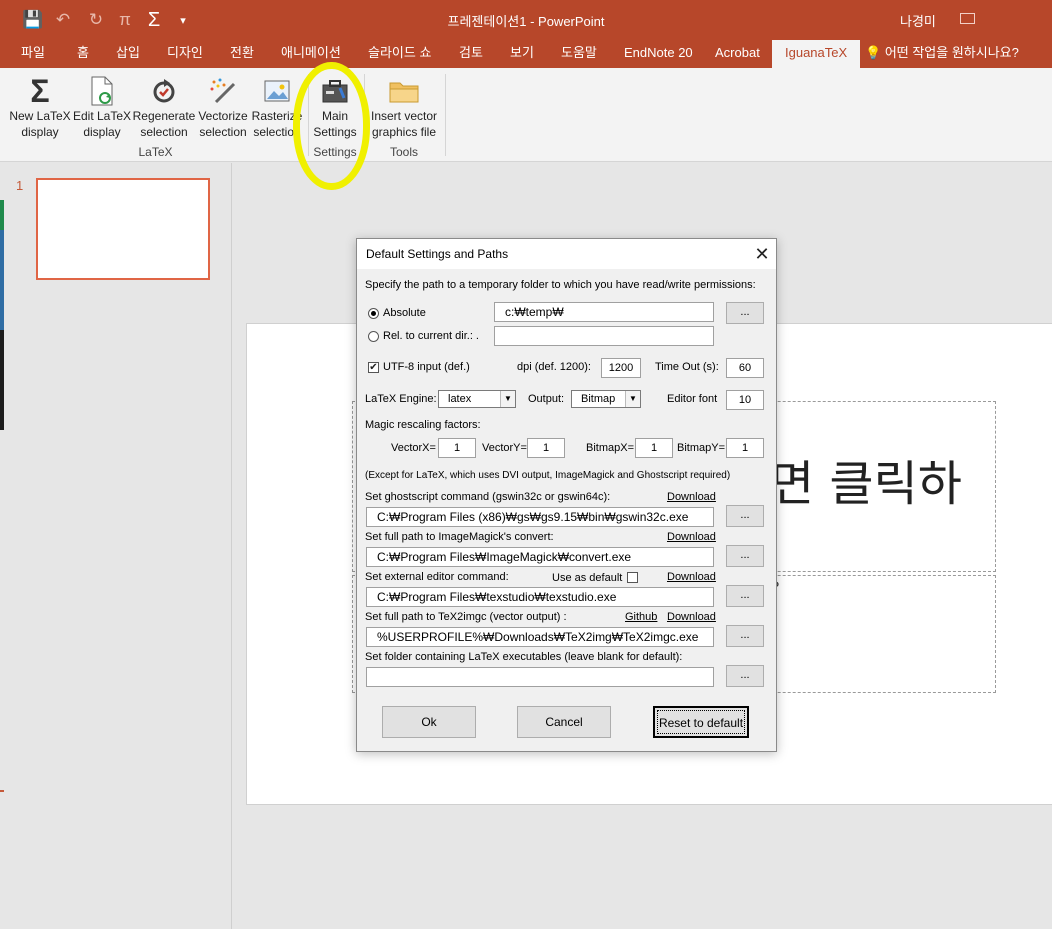 This screenshot has width=1052, height=929. Describe the element at coordinates (951, 52) in the screenshot. I see `tell-me-label: 어떤 작업을 원하시나요?` at that location.